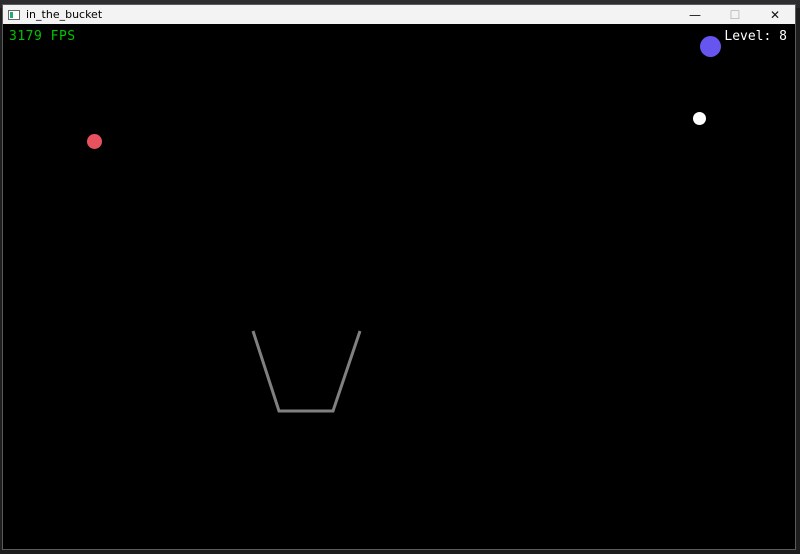 This screenshot has height=554, width=800. I want to click on app-icon, so click(14, 14).